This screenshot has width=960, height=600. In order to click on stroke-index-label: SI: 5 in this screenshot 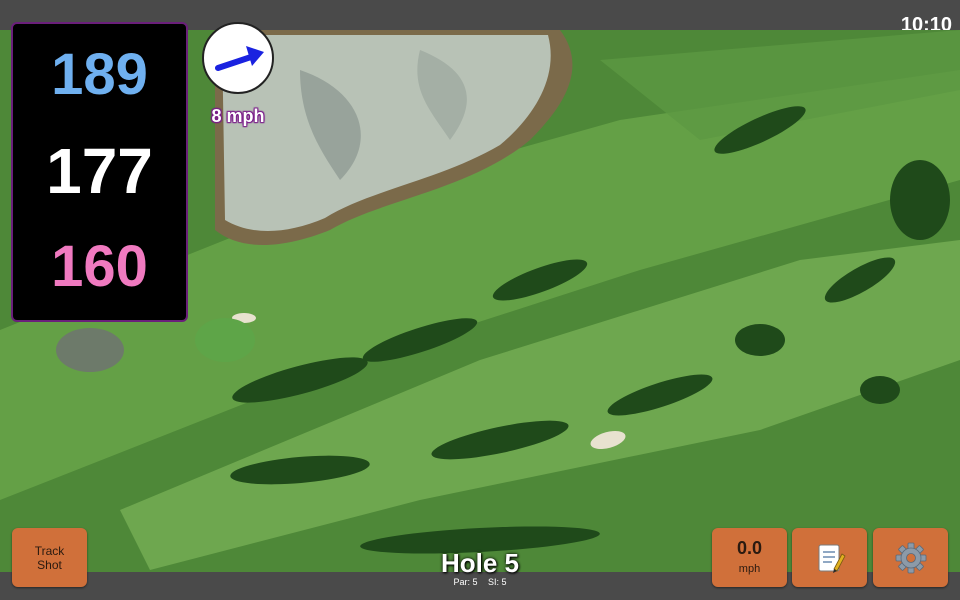, I will do `click(497, 582)`.